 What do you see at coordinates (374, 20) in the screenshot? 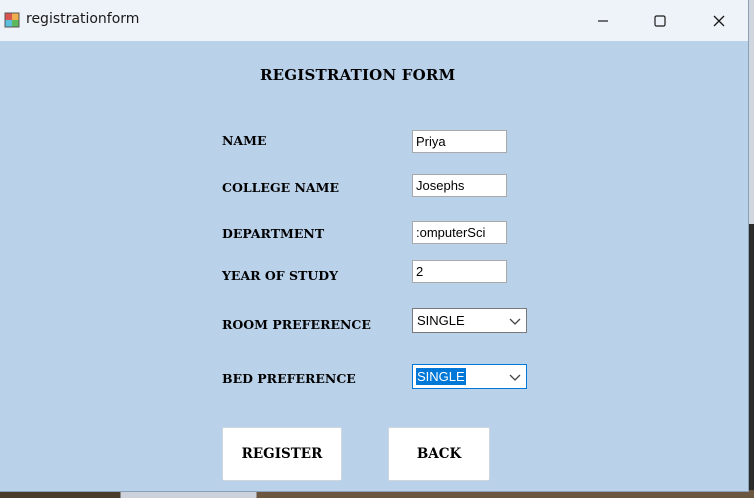
I see `title-bar: registrationform` at bounding box center [374, 20].